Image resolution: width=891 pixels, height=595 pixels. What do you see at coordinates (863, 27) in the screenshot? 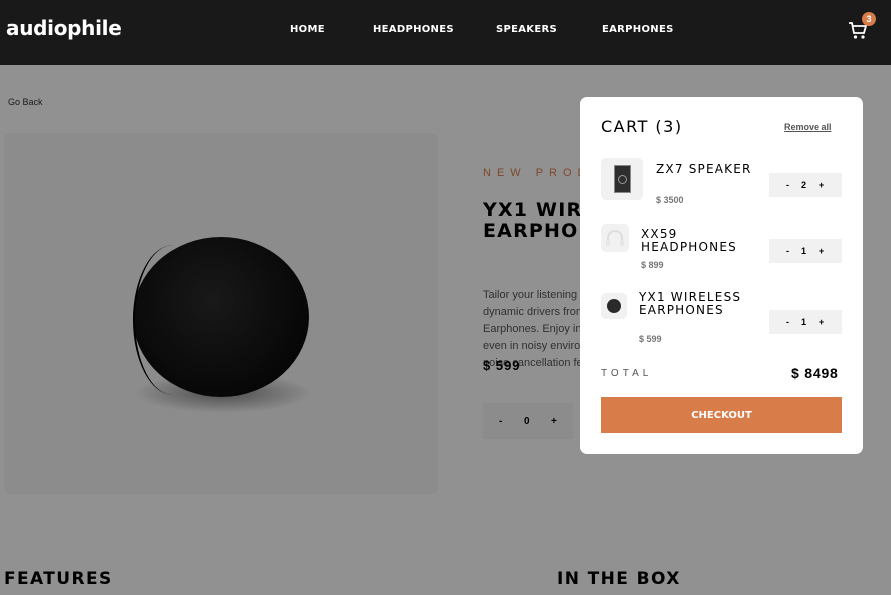
I see `cart-button: 3` at bounding box center [863, 27].